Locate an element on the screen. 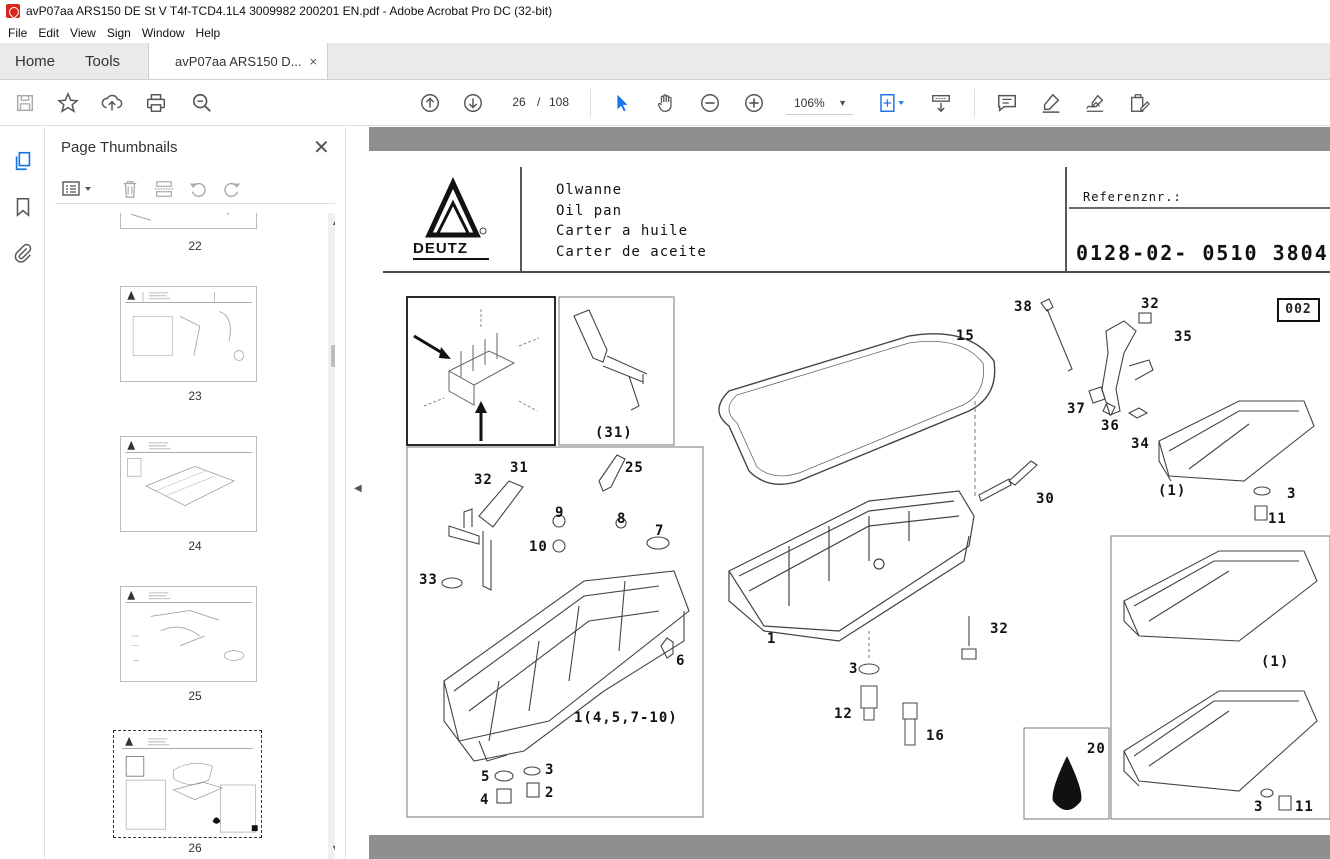 This screenshot has height=859, width=1330. fit-page-icon is located at coordinates (892, 103).